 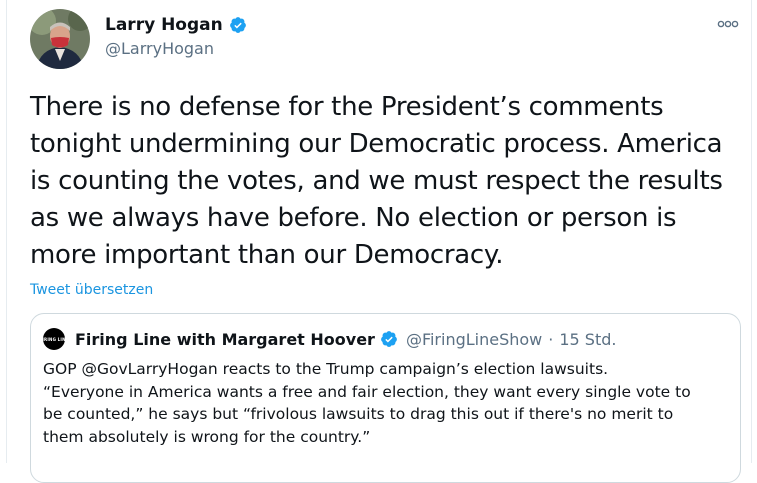 I want to click on avatar, so click(x=60, y=39).